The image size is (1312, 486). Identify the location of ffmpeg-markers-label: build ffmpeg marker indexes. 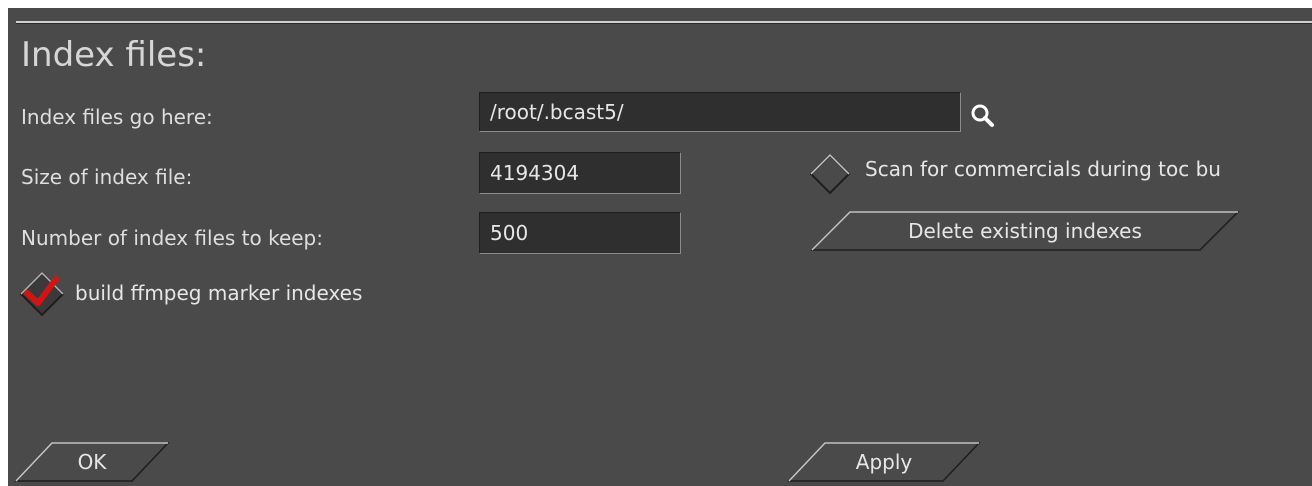
(219, 293).